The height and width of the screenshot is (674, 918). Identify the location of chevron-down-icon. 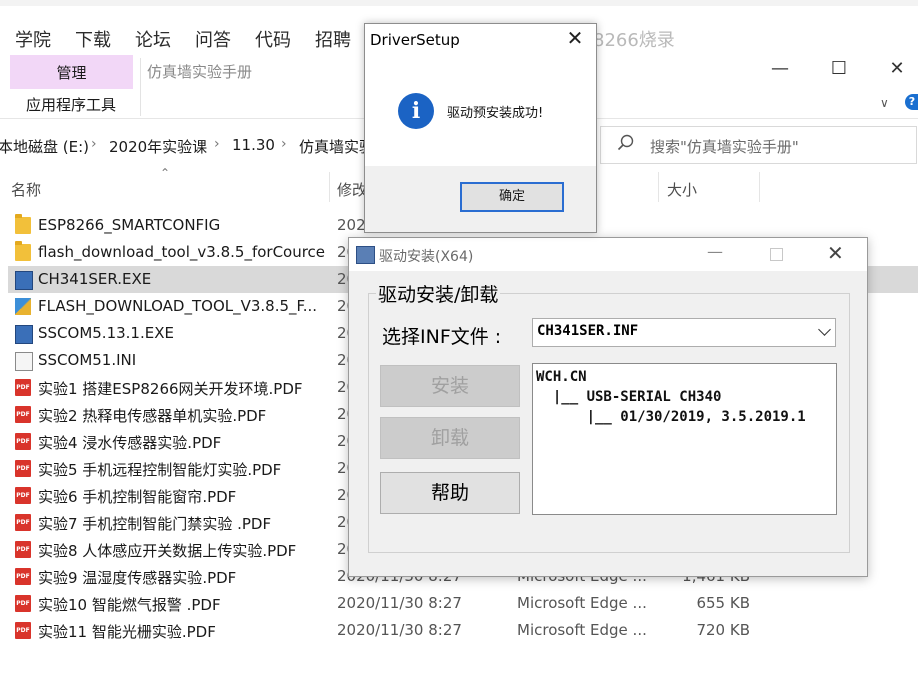
(824, 329).